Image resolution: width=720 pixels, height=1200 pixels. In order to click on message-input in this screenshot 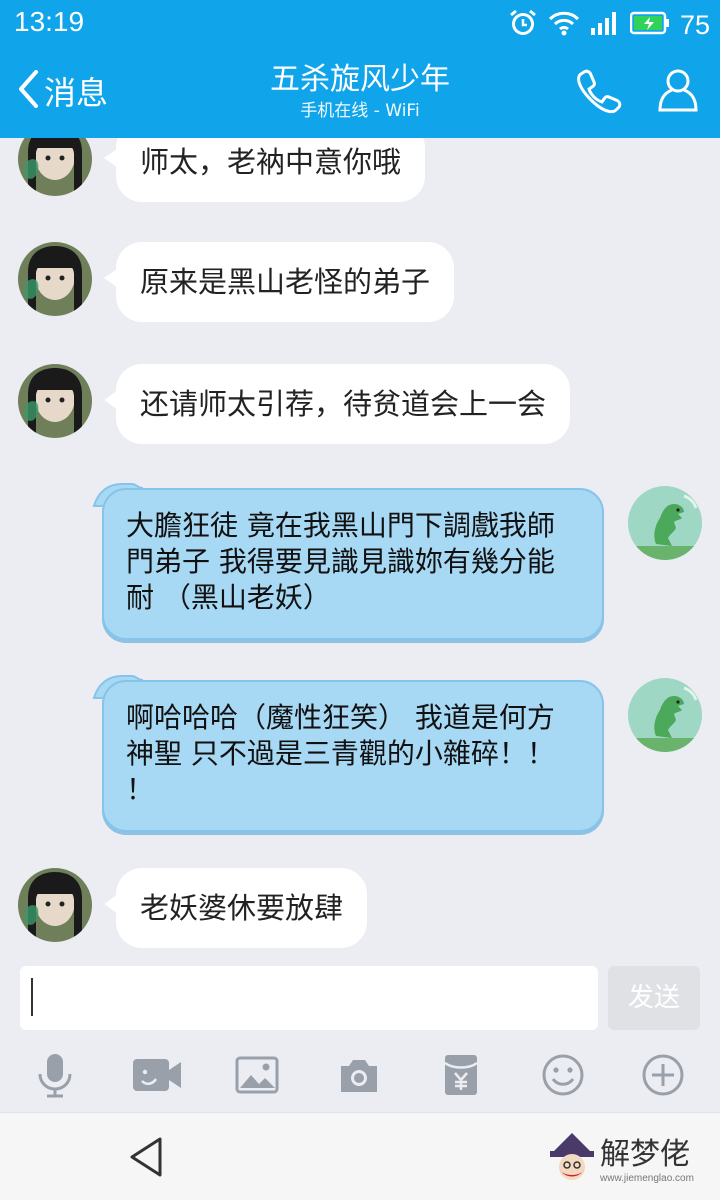, I will do `click(309, 998)`.